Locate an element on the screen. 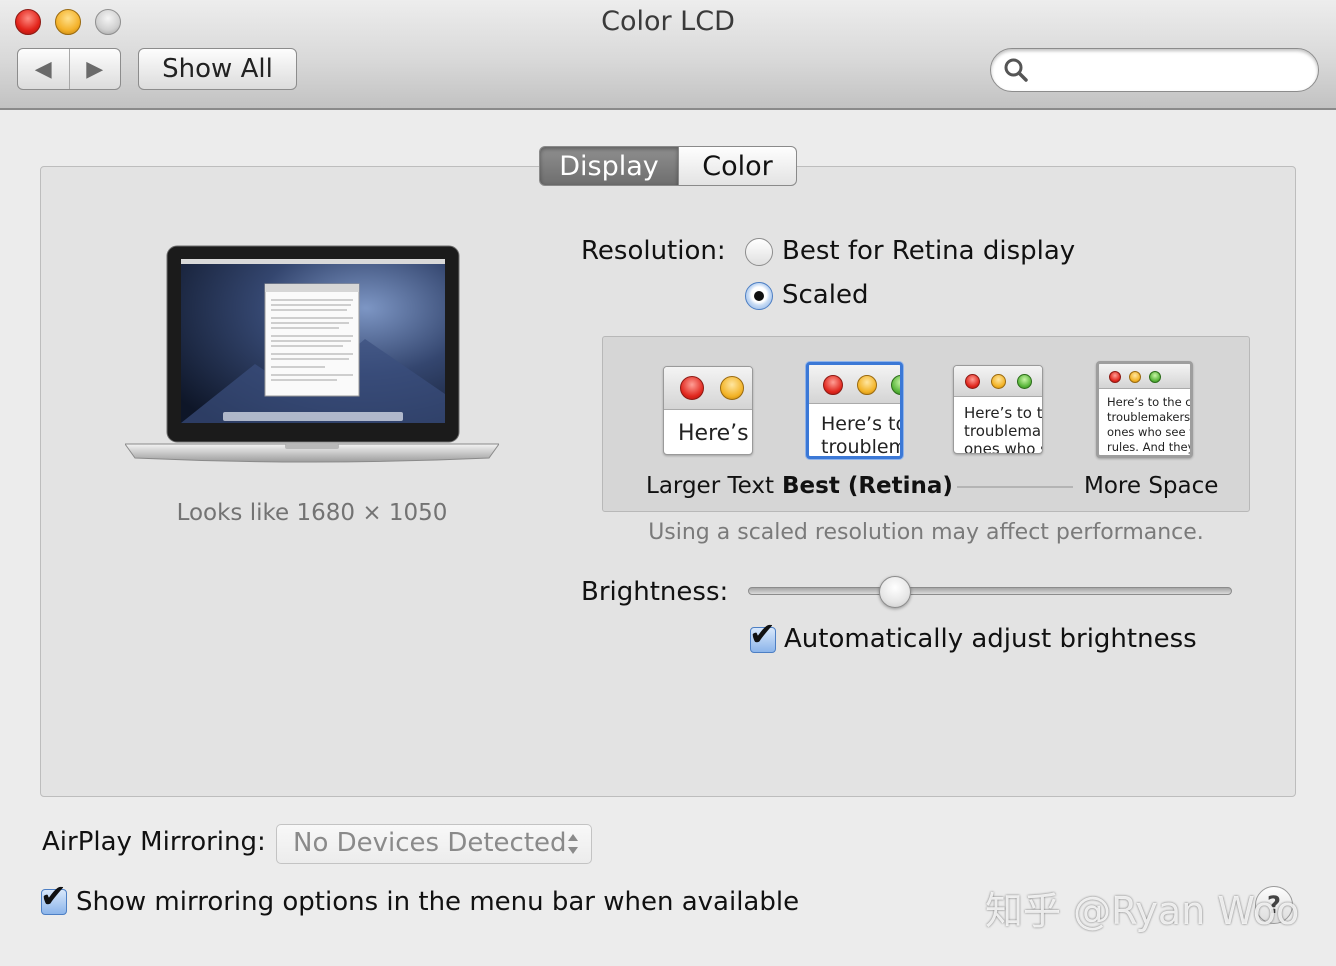 This screenshot has height=966, width=1336. watermark-text: 知乎 @Ryan Woo is located at coordinates (1142, 907).